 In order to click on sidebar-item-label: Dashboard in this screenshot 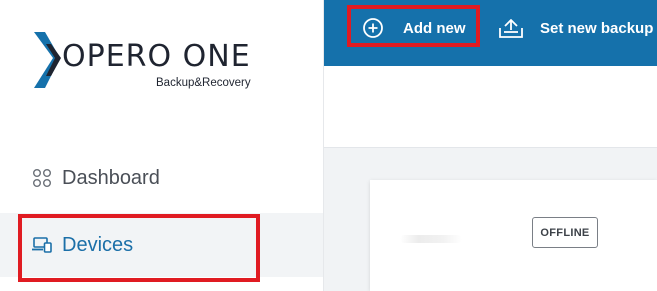, I will do `click(111, 177)`.